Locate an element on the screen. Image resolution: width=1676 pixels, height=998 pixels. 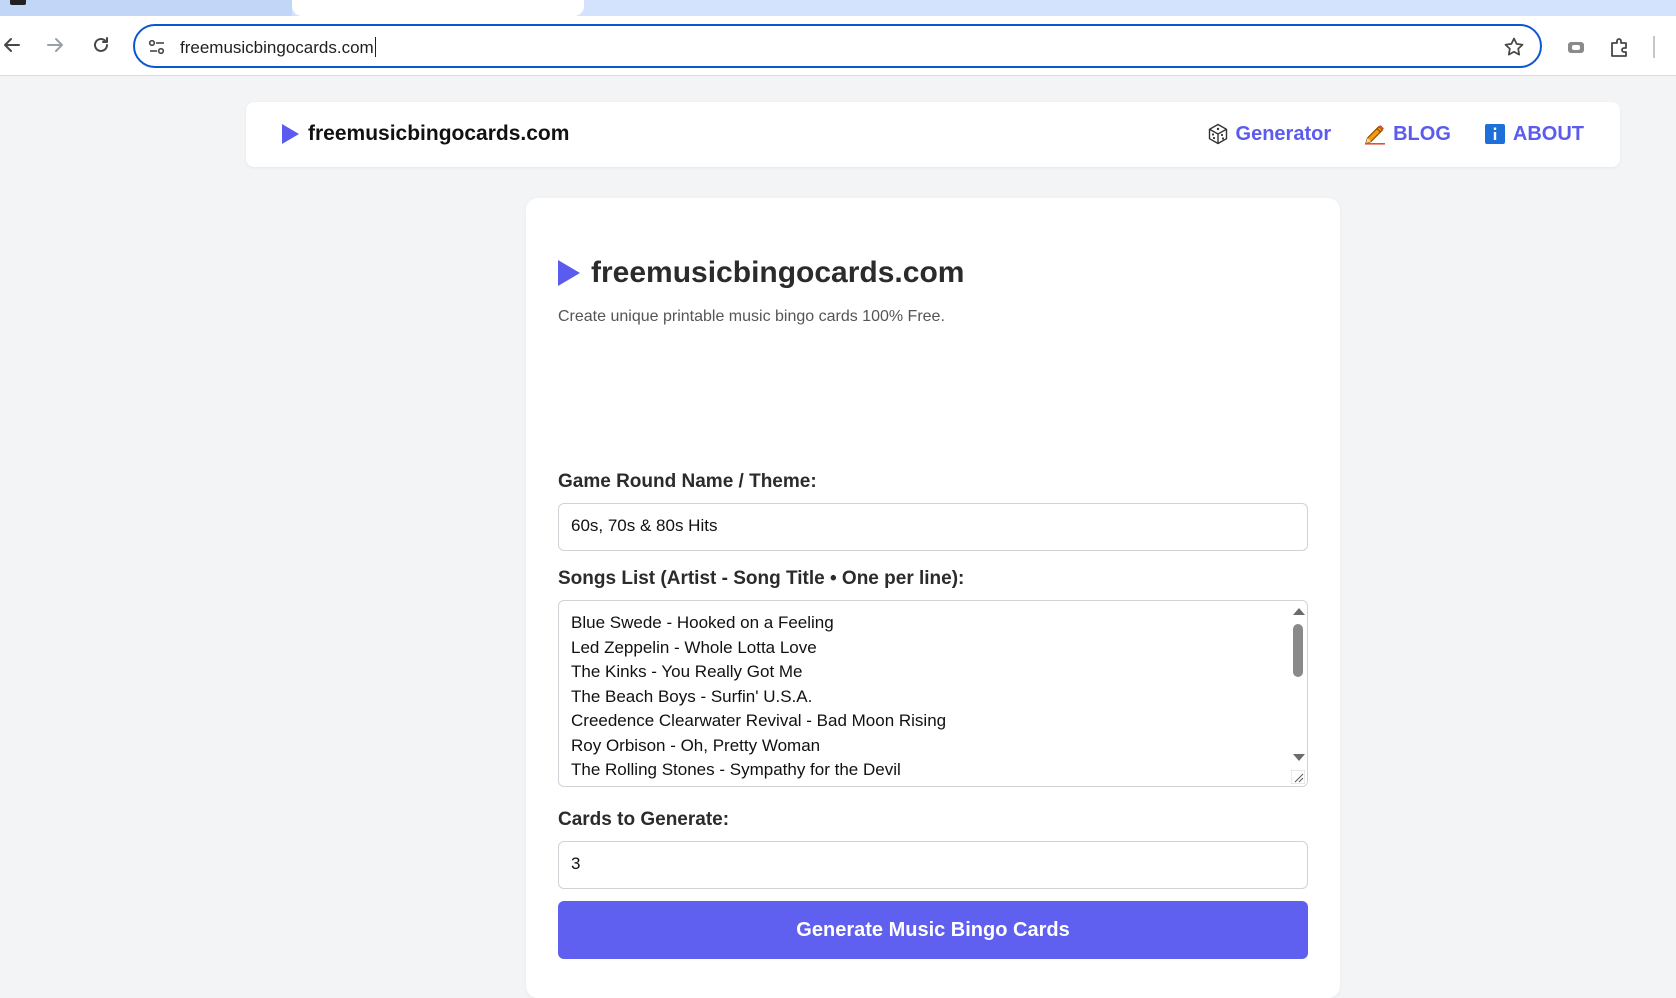
nav-about-label: ABOUT is located at coordinates (1548, 133).